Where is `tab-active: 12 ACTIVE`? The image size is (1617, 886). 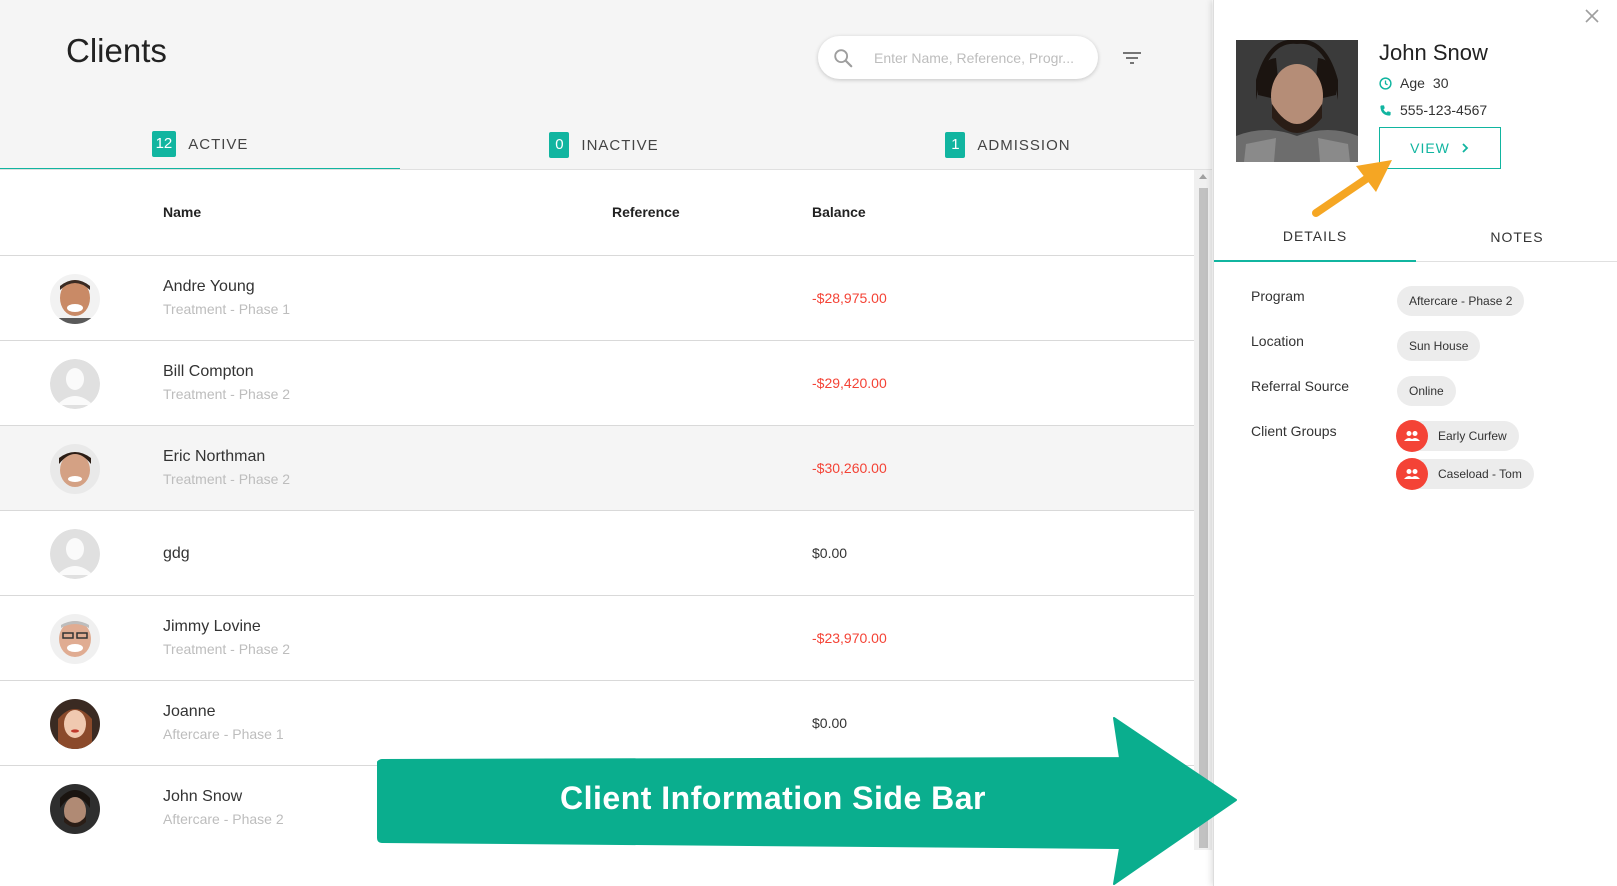 tab-active: 12 ACTIVE is located at coordinates (200, 145).